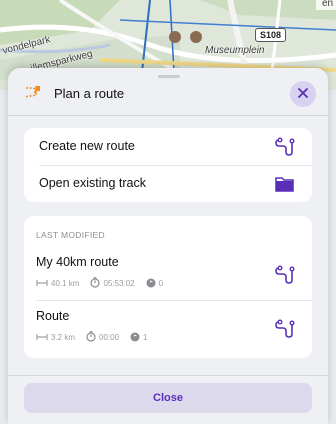 The width and height of the screenshot is (336, 424). Describe the element at coordinates (168, 398) in the screenshot. I see `close-button: Close` at that location.